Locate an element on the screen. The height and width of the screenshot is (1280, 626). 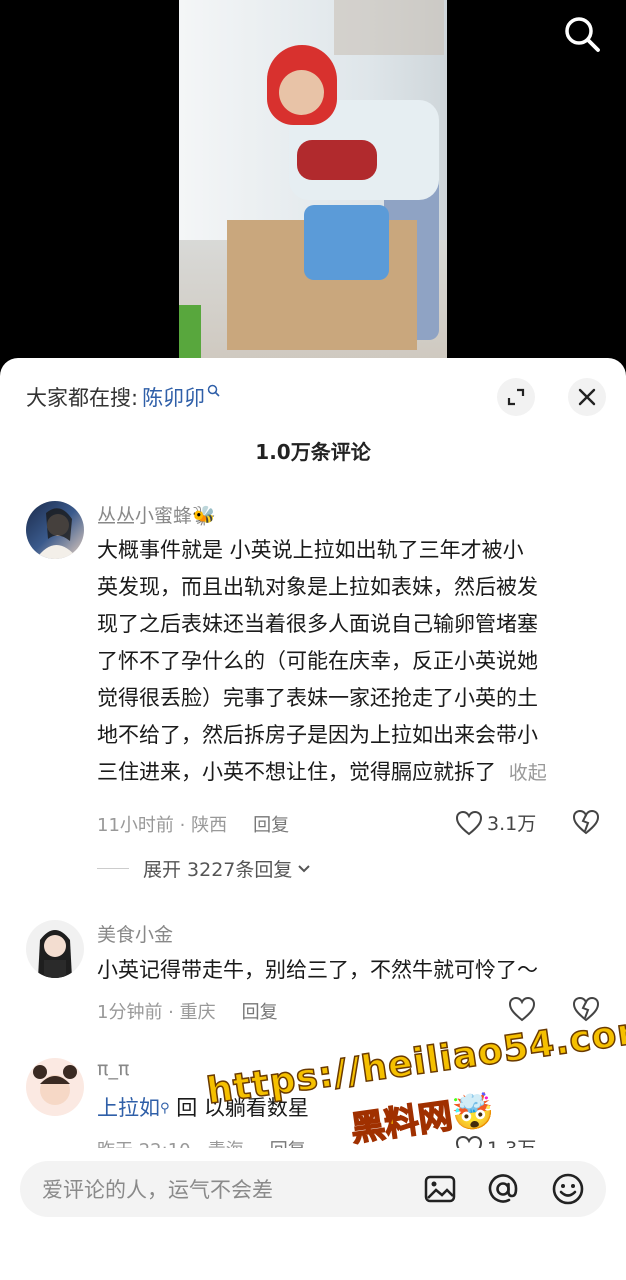
comment-nickname: 美食小金 is located at coordinates (135, 933).